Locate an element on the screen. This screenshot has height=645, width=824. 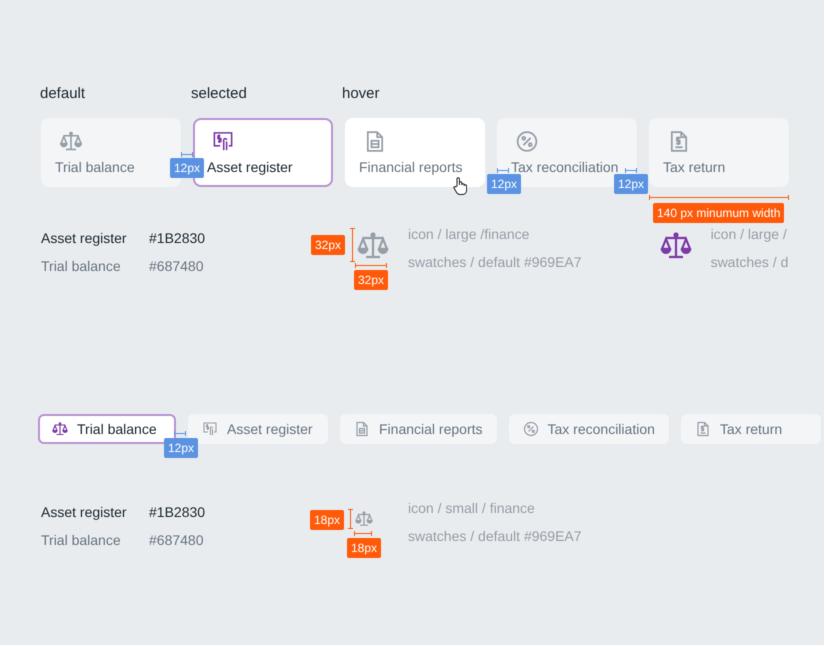
swatch-spec: swatches / d is located at coordinates (749, 262).